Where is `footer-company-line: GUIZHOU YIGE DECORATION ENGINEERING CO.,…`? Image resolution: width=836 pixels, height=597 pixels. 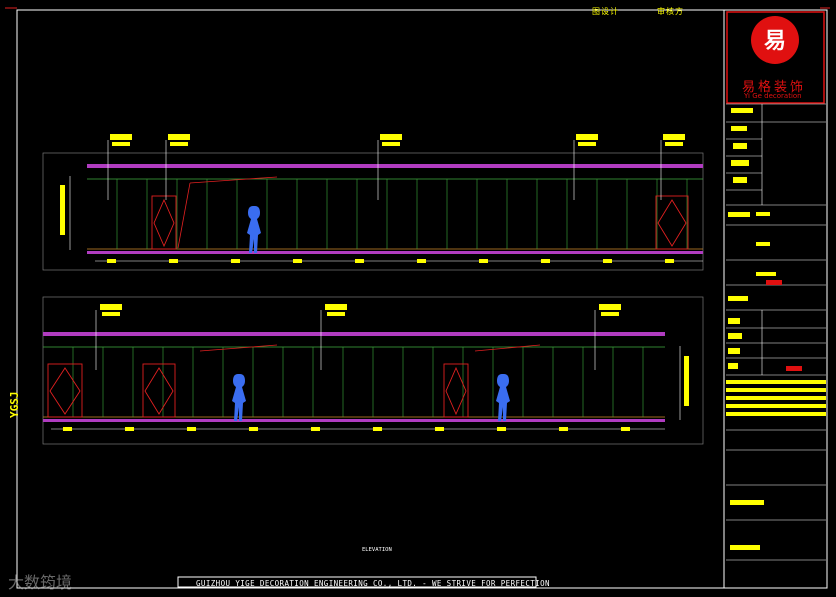 footer-company-line: GUIZHOU YIGE DECORATION ENGINEERING CO.,… is located at coordinates (373, 583).